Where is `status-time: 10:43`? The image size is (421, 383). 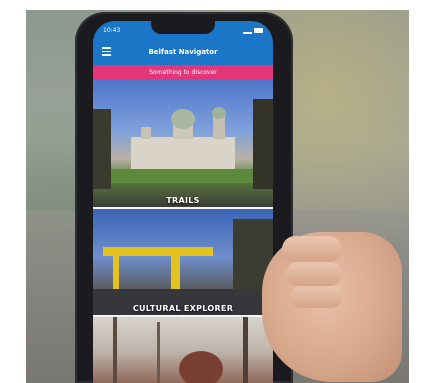
status-time: 10:43 is located at coordinates (112, 30).